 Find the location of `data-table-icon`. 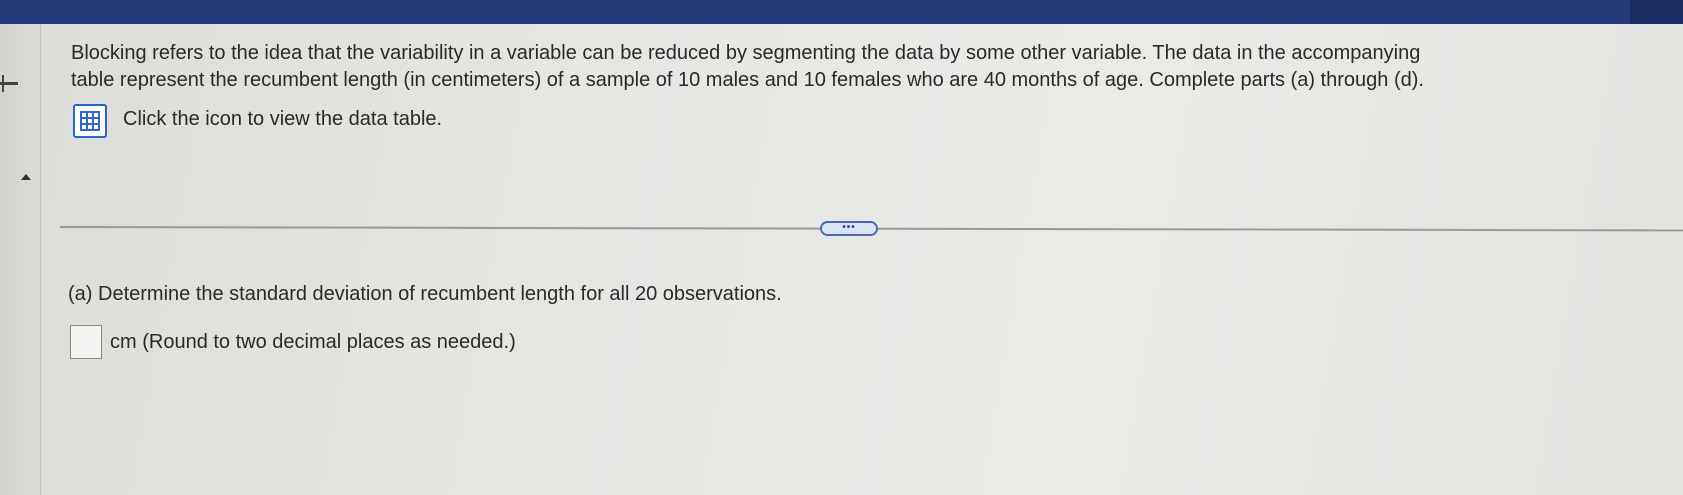

data-table-icon is located at coordinates (90, 121).